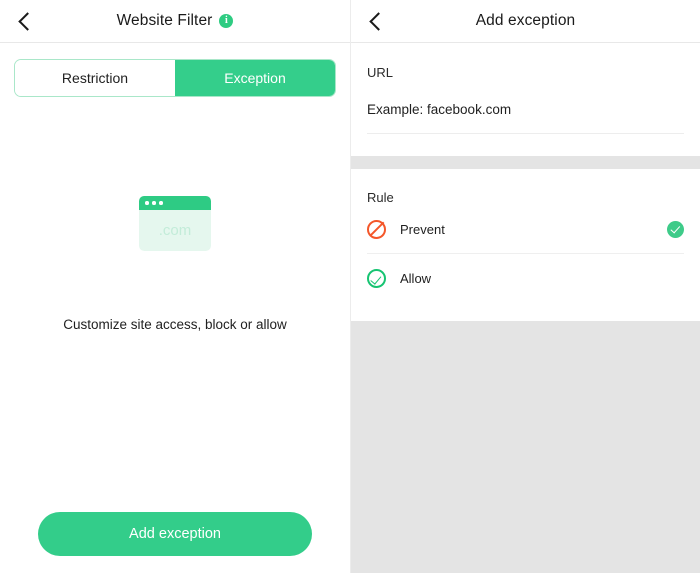 This screenshot has width=700, height=573. I want to click on page-title-left: Website Filter, so click(164, 20).